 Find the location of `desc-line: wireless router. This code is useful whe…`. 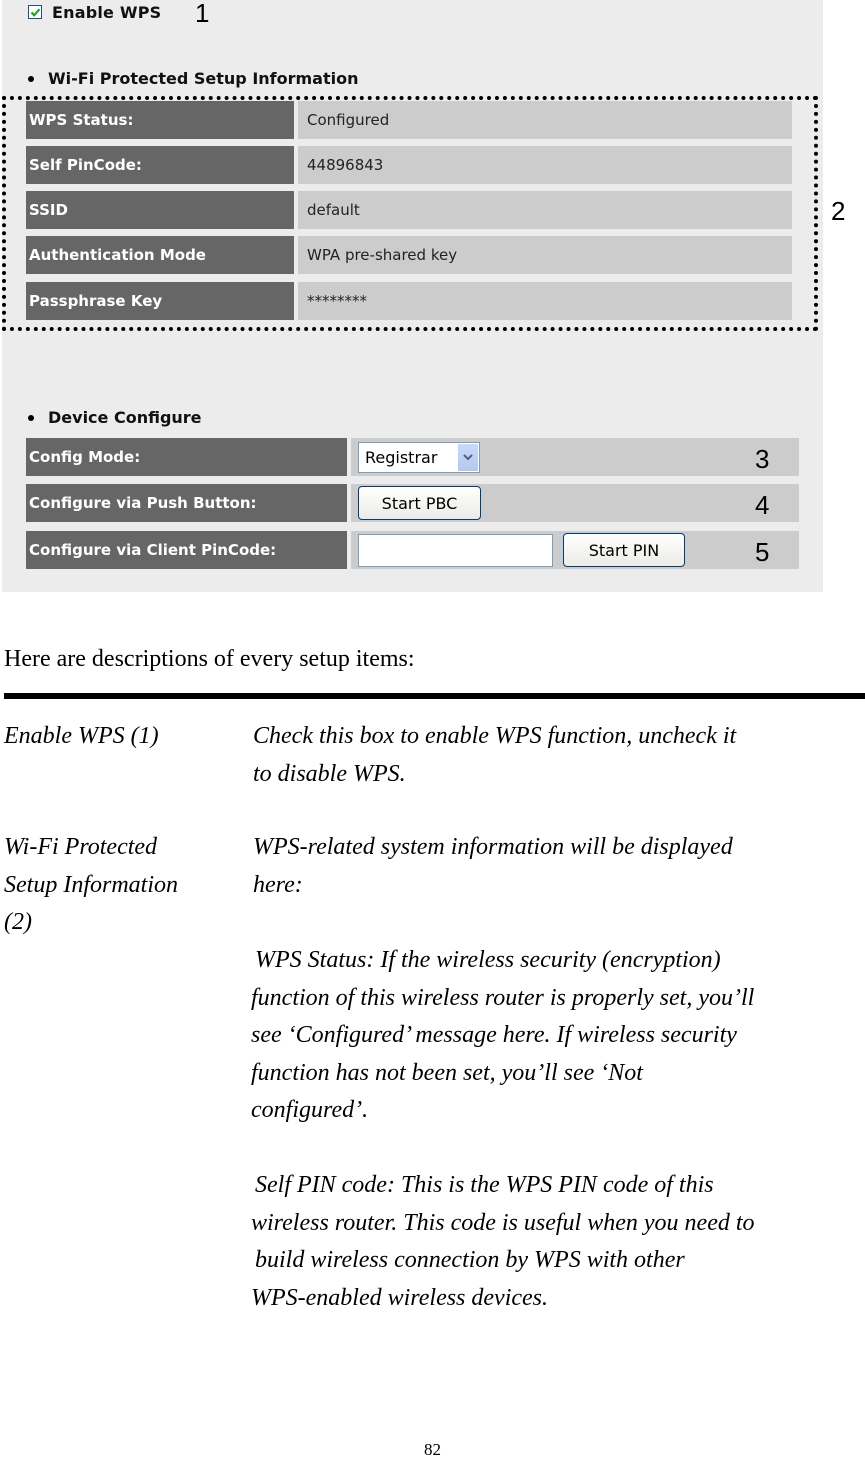

desc-line: wireless router. This code is useful whe… is located at coordinates (503, 1222).